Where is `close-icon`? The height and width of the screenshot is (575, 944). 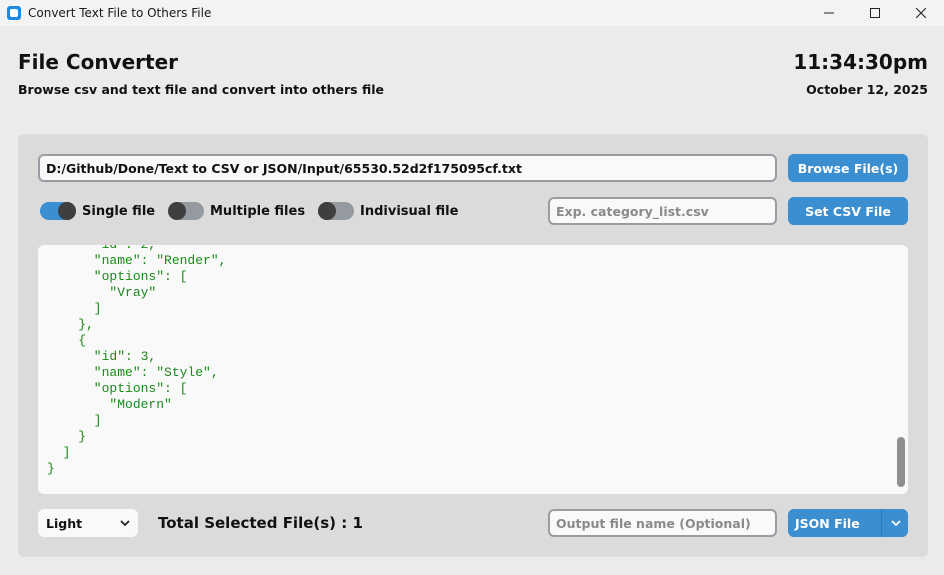 close-icon is located at coordinates (921, 13).